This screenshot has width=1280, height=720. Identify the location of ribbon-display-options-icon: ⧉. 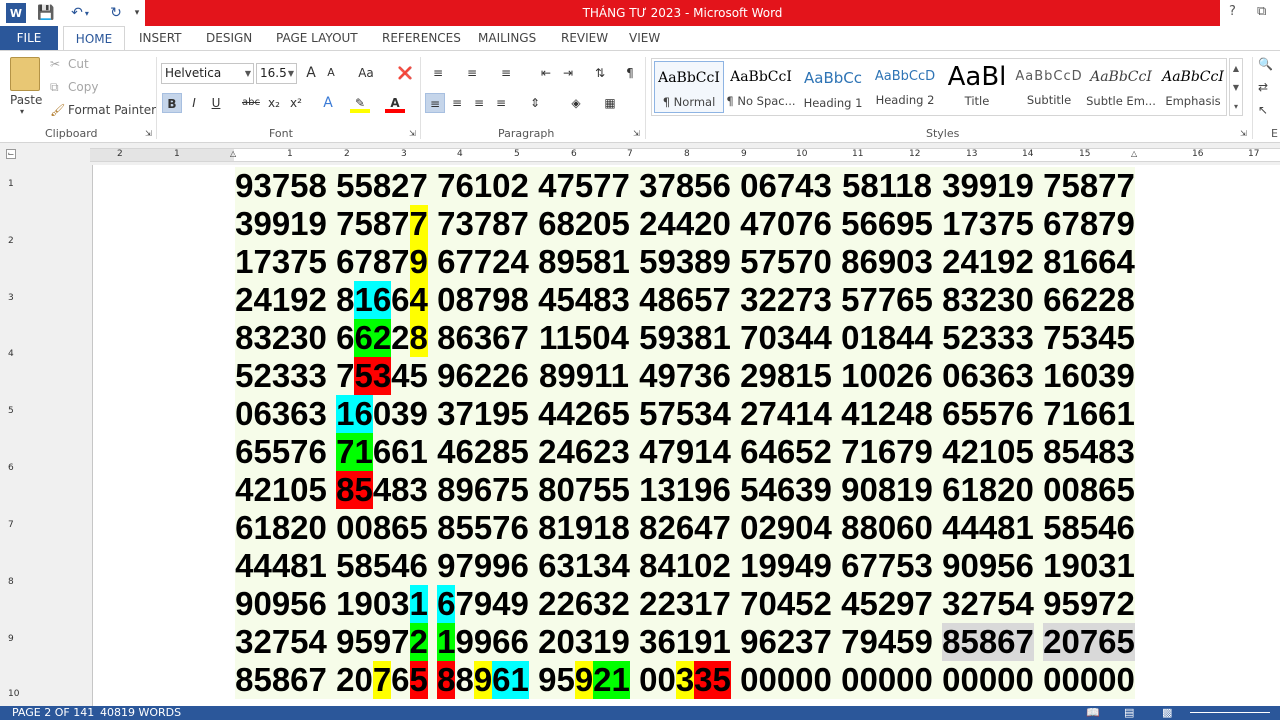
(1261, 11).